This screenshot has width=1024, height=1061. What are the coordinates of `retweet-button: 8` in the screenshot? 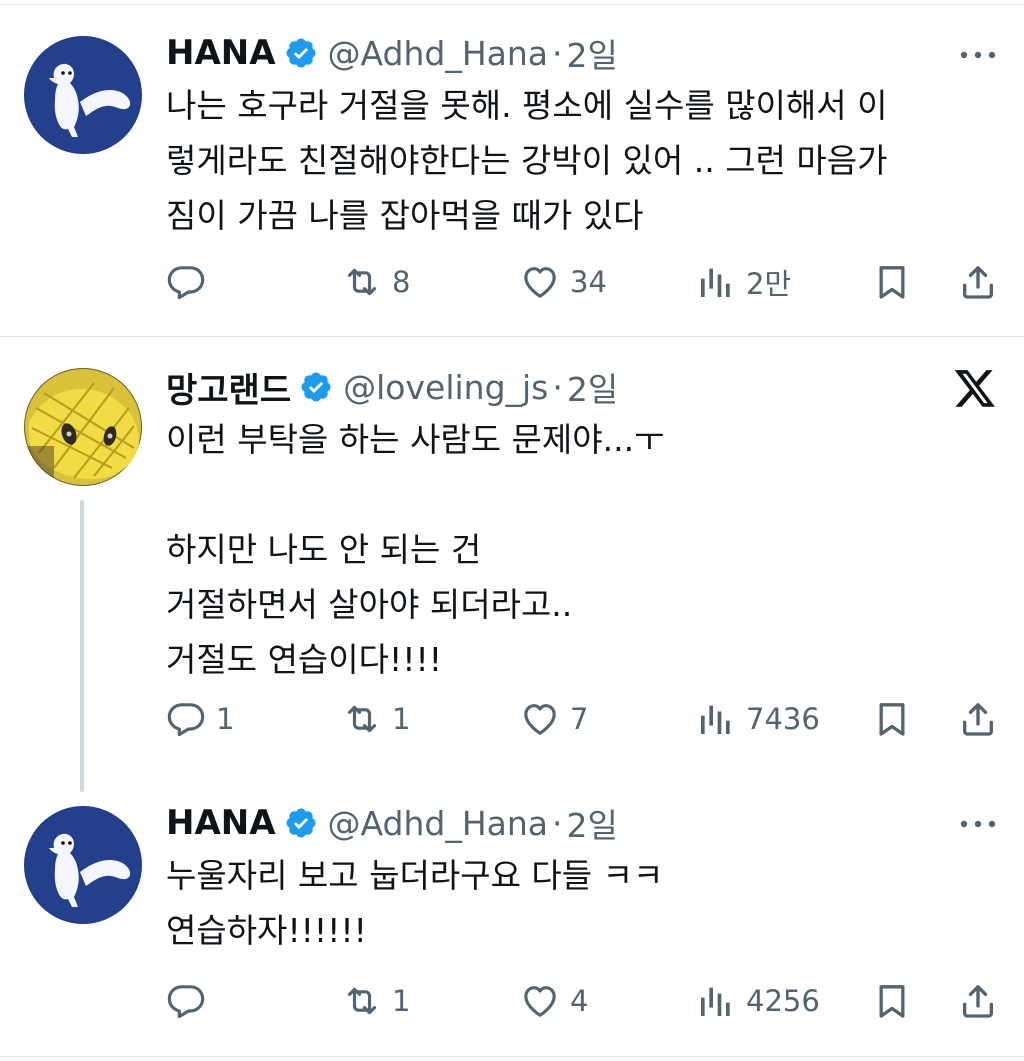 It's located at (376, 282).